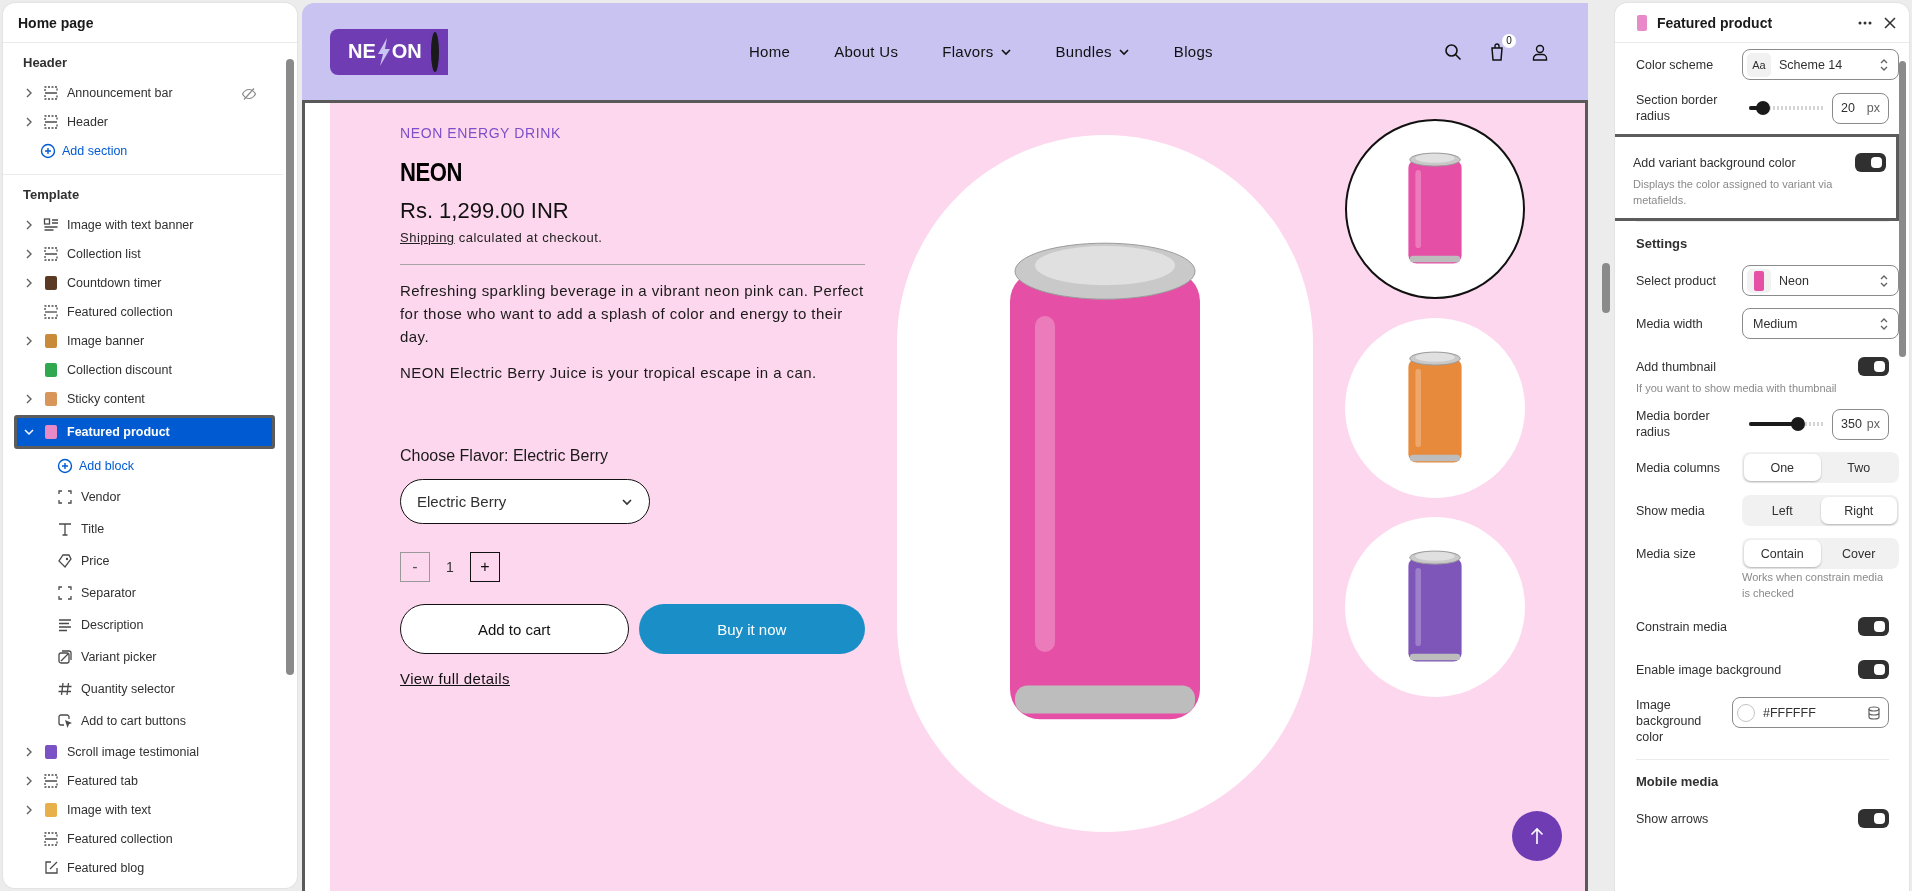  Describe the element at coordinates (514, 629) in the screenshot. I see `add-to-cart-button: Add to cart` at that location.